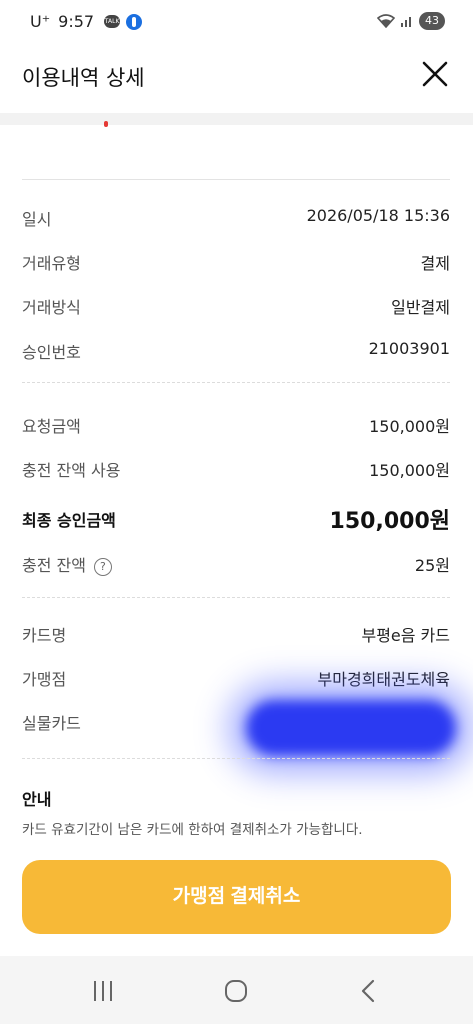 The image size is (473, 1024). I want to click on close-button, so click(435, 74).